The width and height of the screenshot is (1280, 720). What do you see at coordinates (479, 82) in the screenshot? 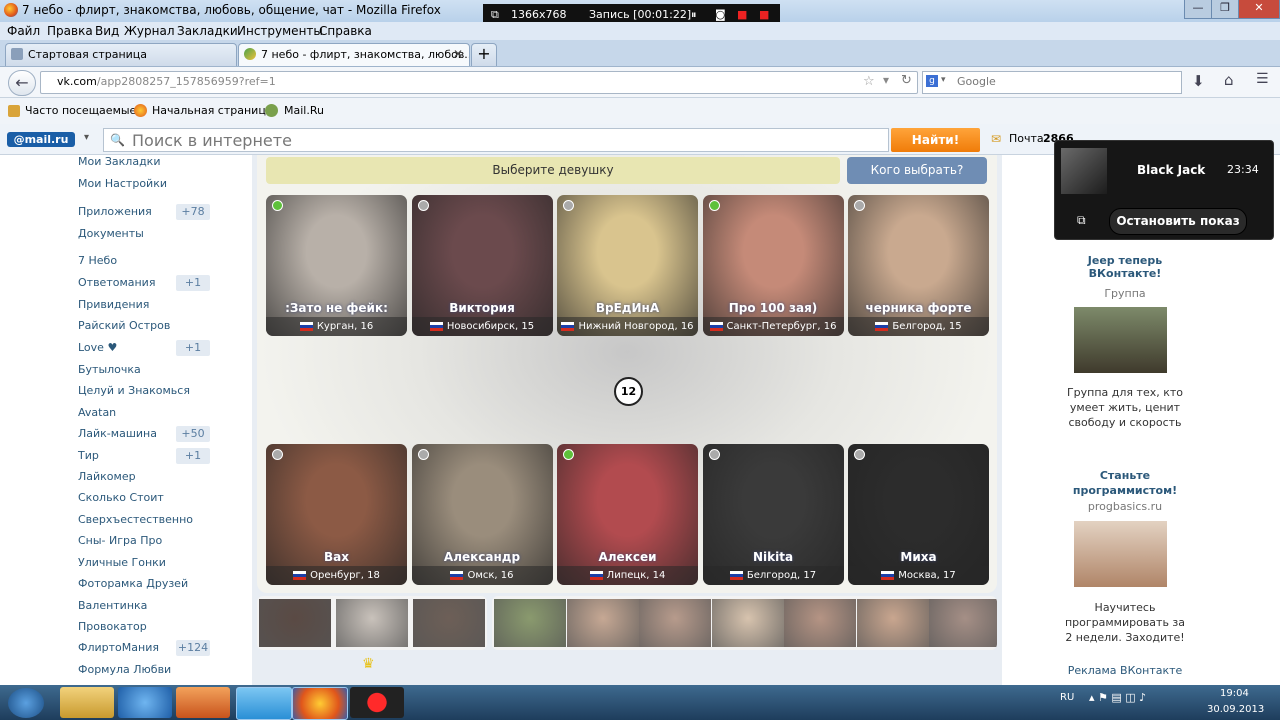
I see `address-bar: vk.com/app2808257_157856959?ref=1 ☆ ▾ ↻` at bounding box center [479, 82].